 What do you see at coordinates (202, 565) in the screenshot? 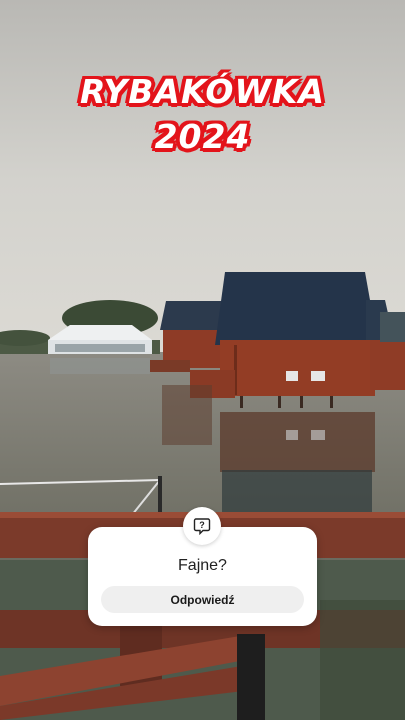
I see `question-text: Fajne?` at bounding box center [202, 565].